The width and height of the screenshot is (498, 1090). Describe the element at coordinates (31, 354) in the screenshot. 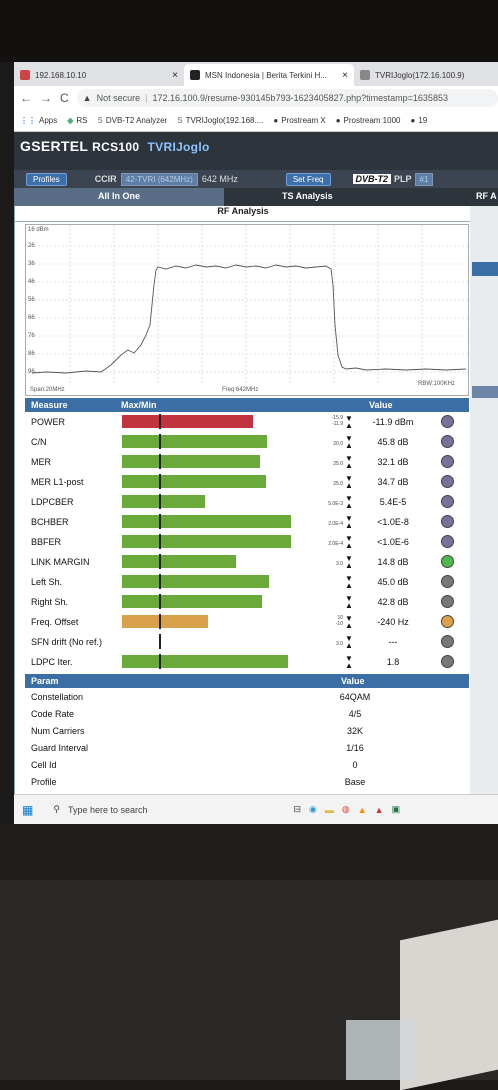

I see `y-tick-label: 86` at that location.